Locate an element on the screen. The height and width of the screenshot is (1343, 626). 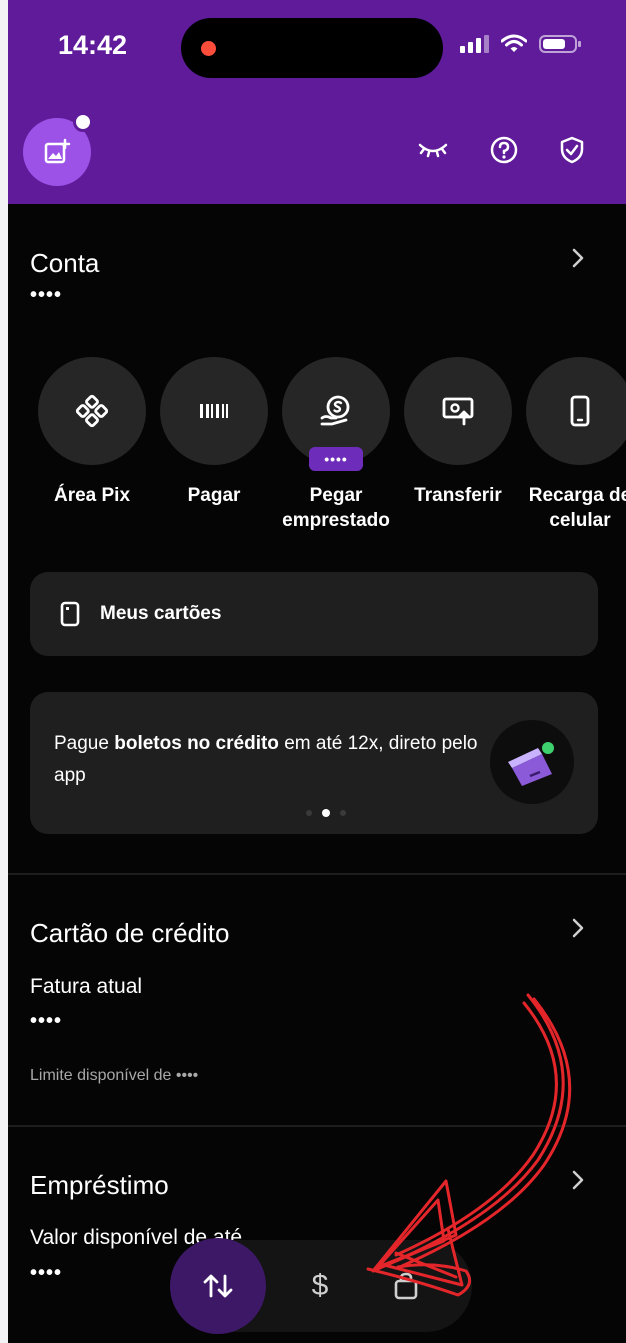
phone-icon is located at coordinates (580, 411).